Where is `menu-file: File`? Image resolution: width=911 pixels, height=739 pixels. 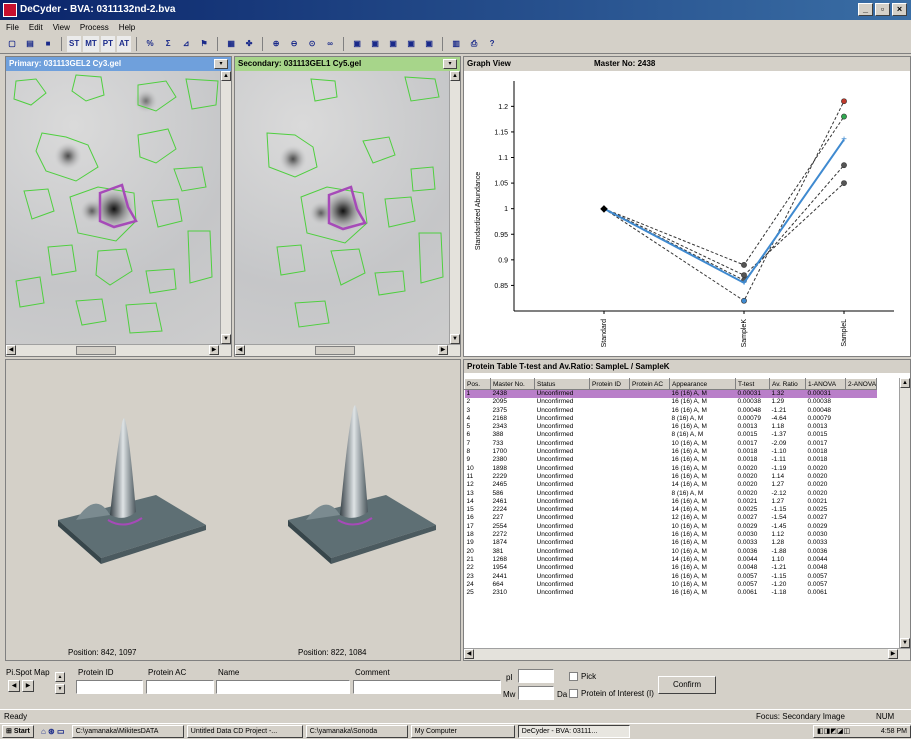
menu-file: File is located at coordinates (12, 27).